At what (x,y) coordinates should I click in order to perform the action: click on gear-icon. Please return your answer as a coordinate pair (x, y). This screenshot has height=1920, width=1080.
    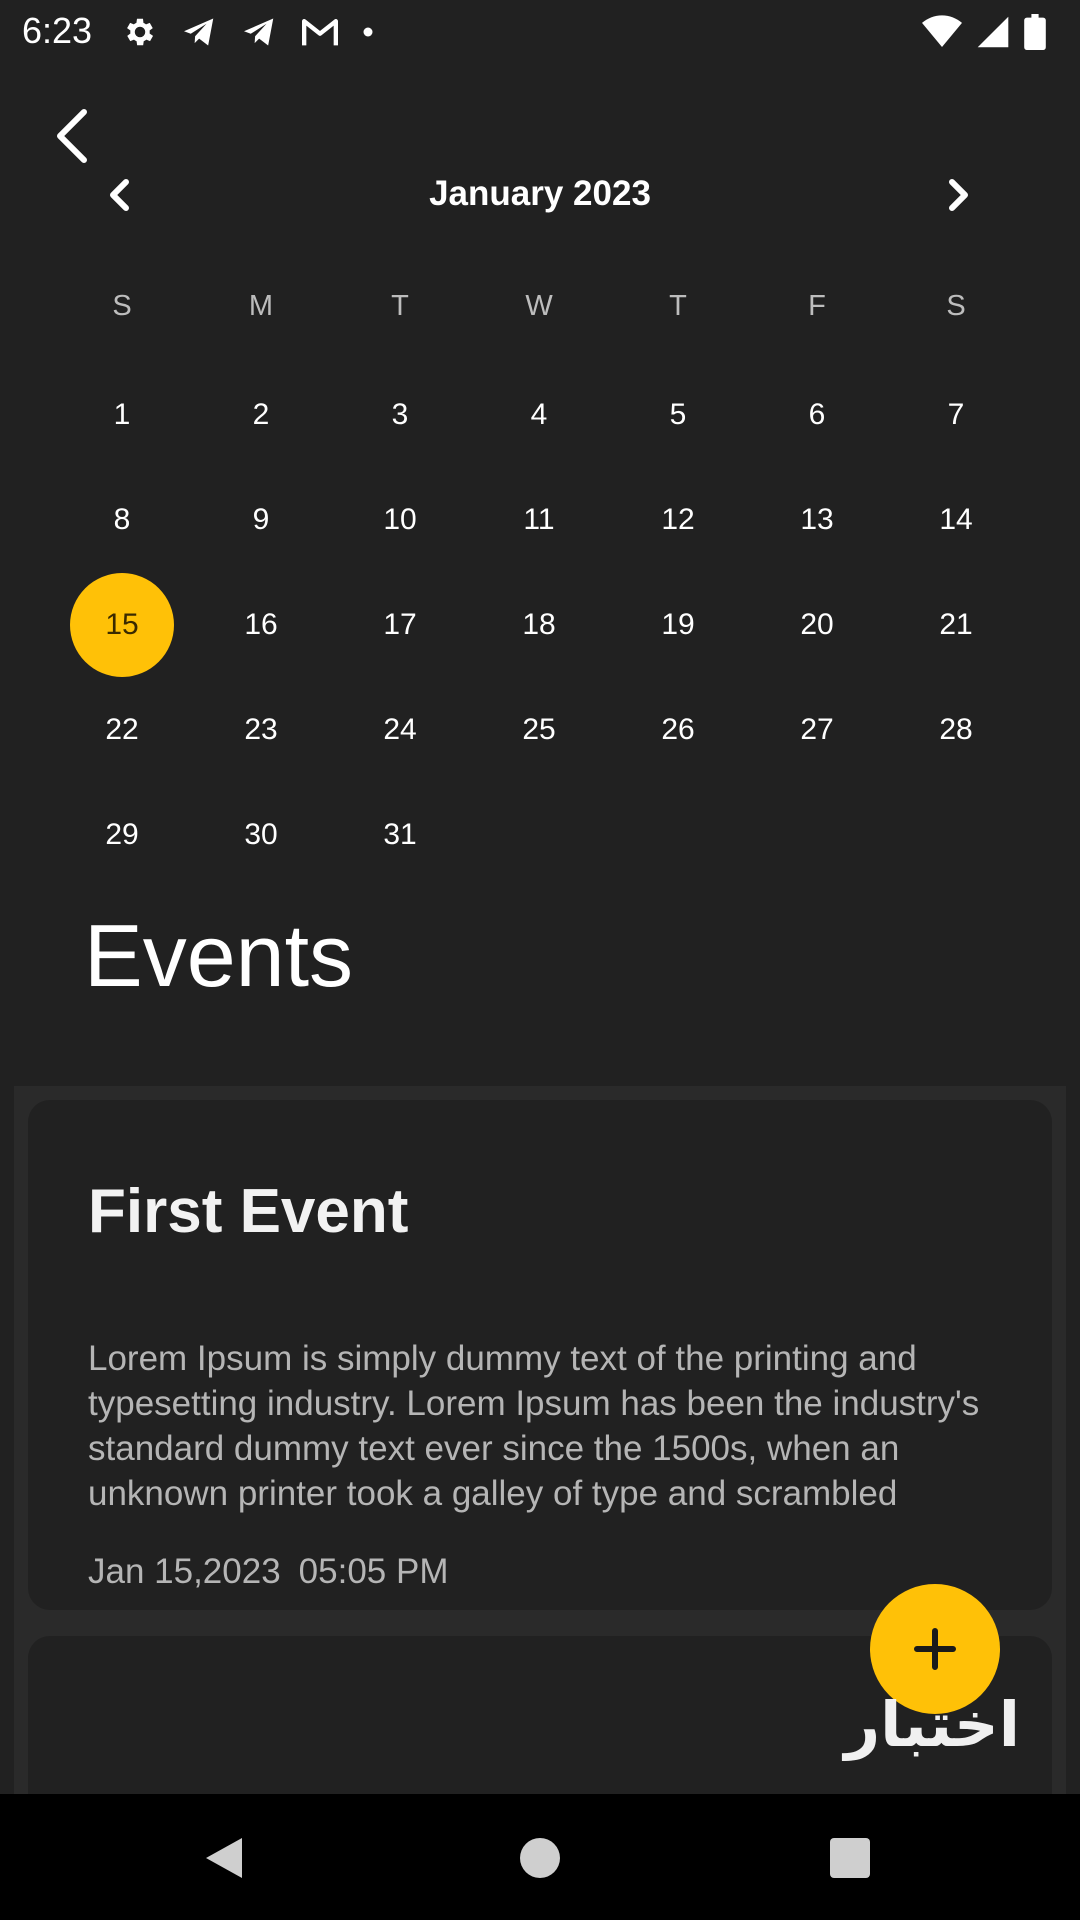
    Looking at the image, I should click on (140, 32).